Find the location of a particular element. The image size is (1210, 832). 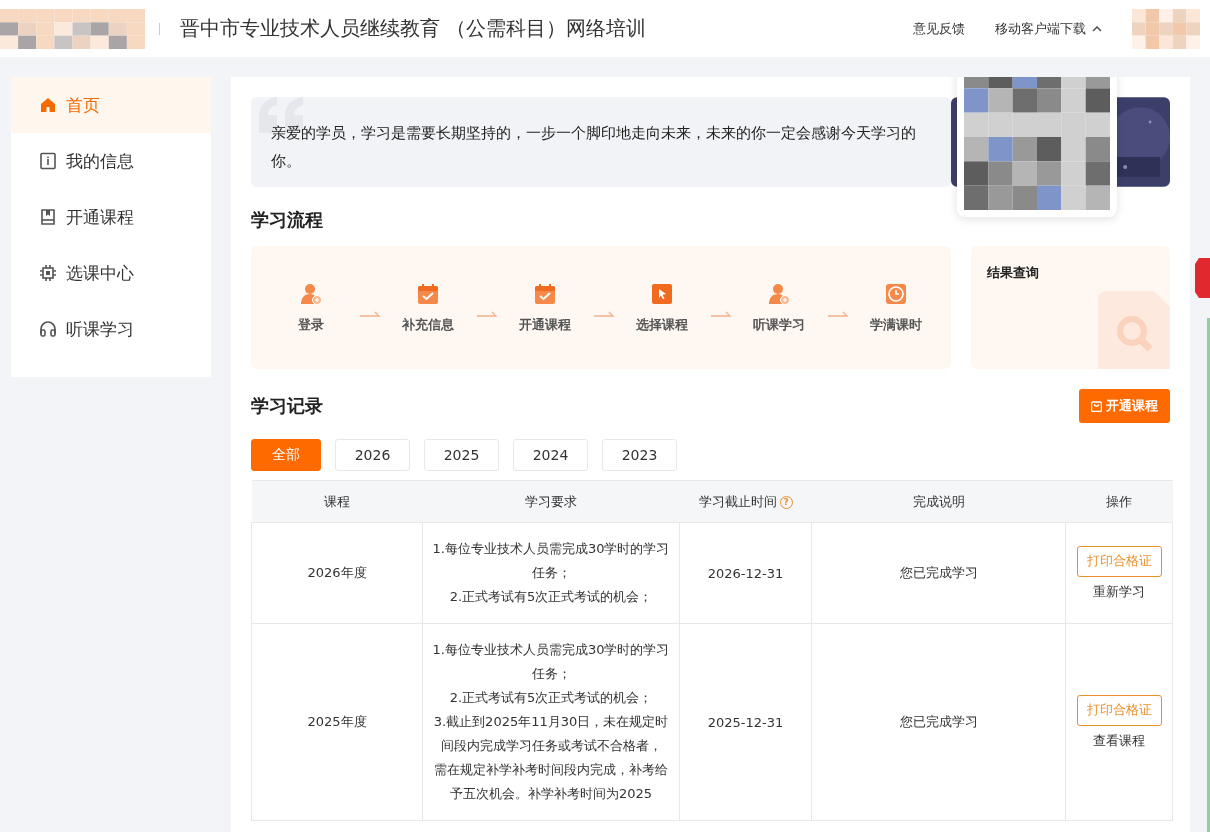

card-title: 结果查询 is located at coordinates (1013, 273).